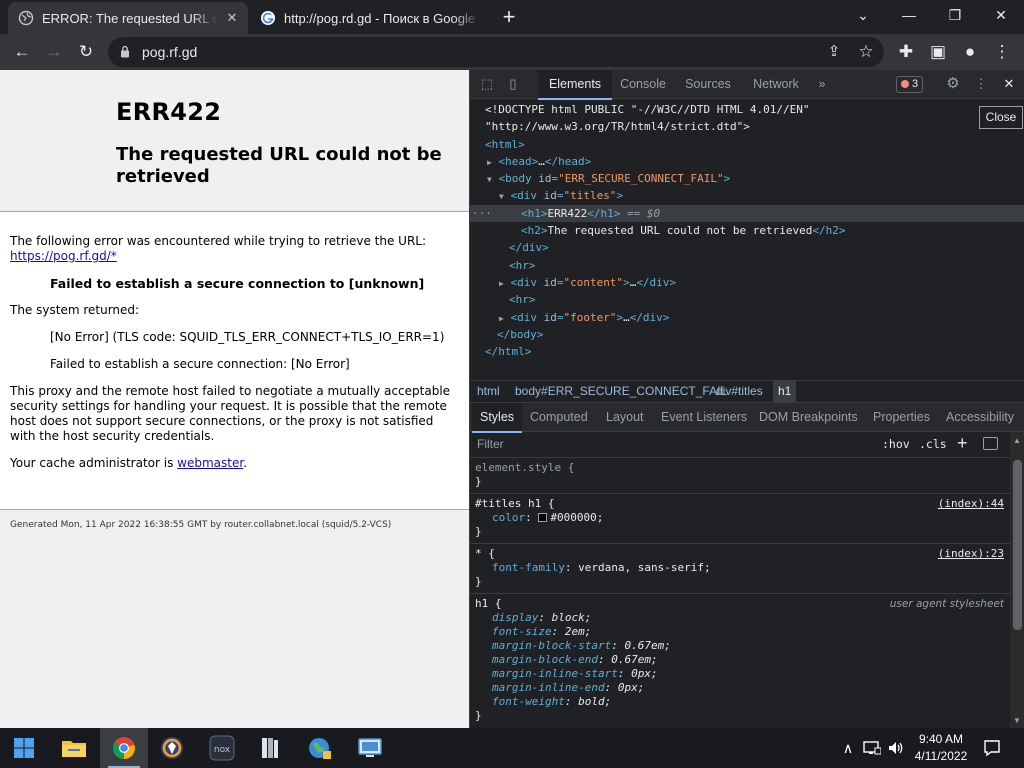 The image size is (1024, 768). I want to click on declaration-ua: margin-block-end: 0.67em;, so click(742, 660).